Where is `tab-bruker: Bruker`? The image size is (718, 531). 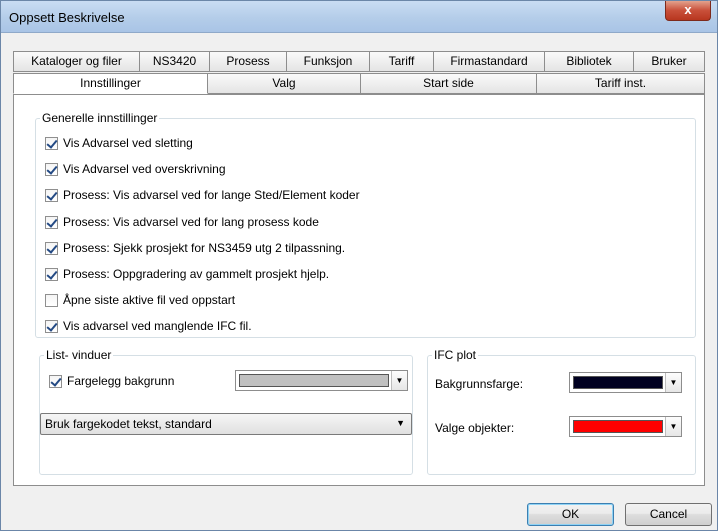 tab-bruker: Bruker is located at coordinates (669, 61).